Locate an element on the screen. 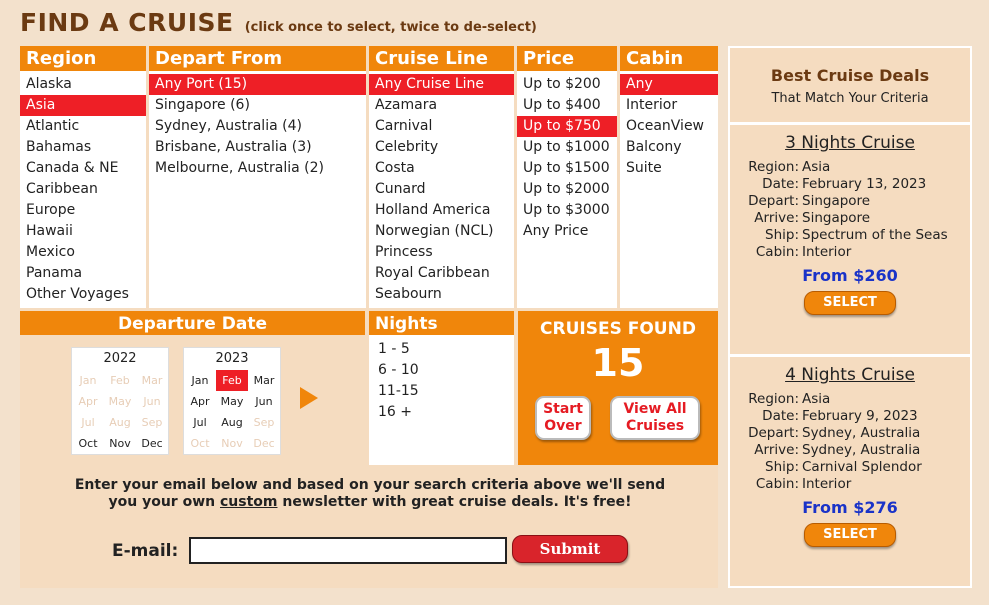 The width and height of the screenshot is (989, 605). deals-title: Best Cruise Deals is located at coordinates (850, 75).